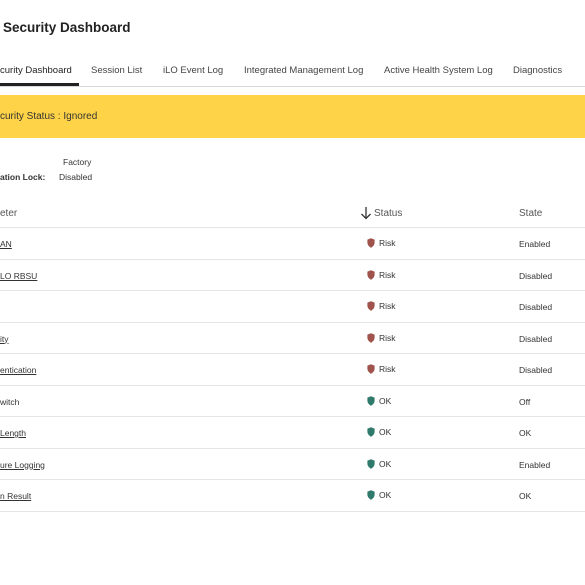 This screenshot has height=585, width=585. What do you see at coordinates (18, 370) in the screenshot?
I see `parameter-link: entication` at bounding box center [18, 370].